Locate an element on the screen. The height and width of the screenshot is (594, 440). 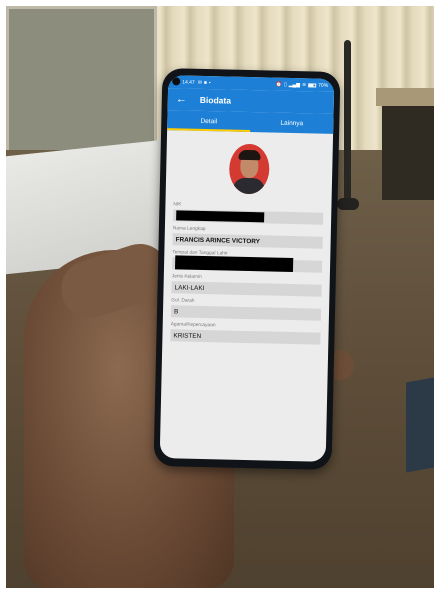
cabinet is located at coordinates (408, 145).